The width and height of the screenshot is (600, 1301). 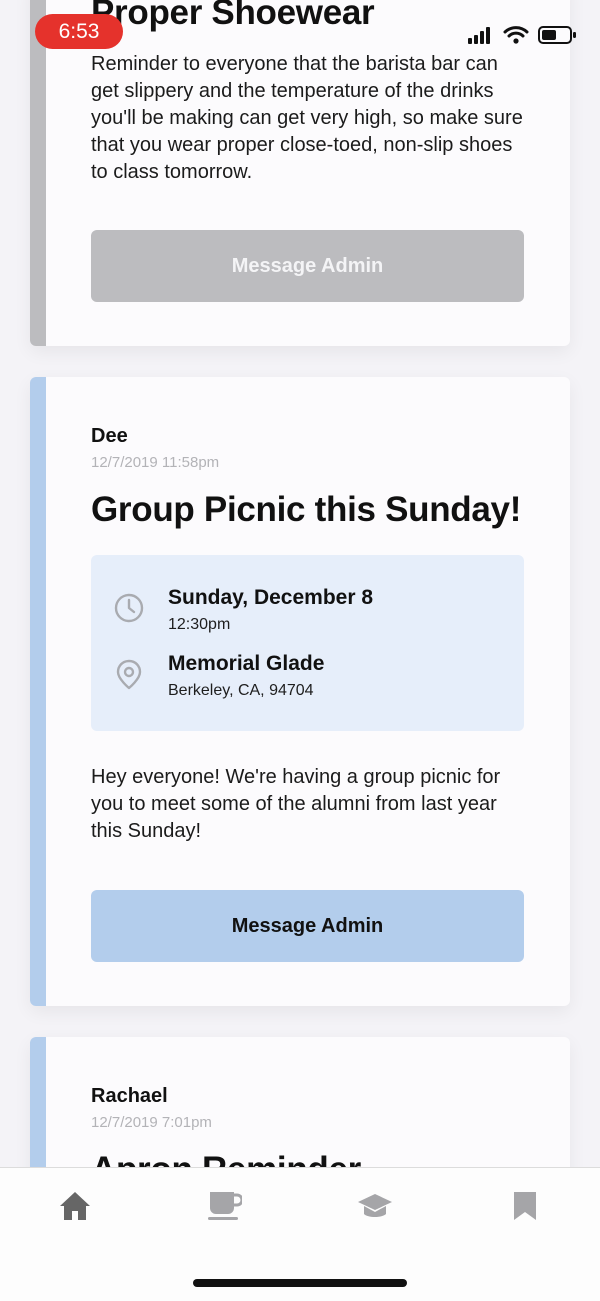 I want to click on coffee-icon, so click(x=225, y=1206).